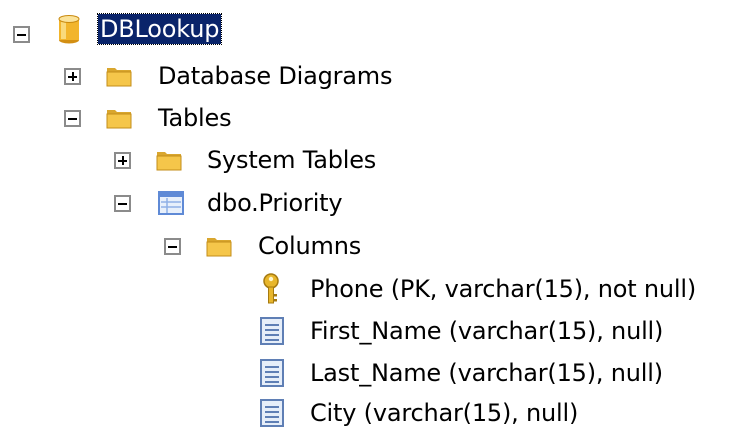 This screenshot has width=738, height=433. What do you see at coordinates (444, 413) in the screenshot?
I see `column-label: City (varchar(15), null)` at bounding box center [444, 413].